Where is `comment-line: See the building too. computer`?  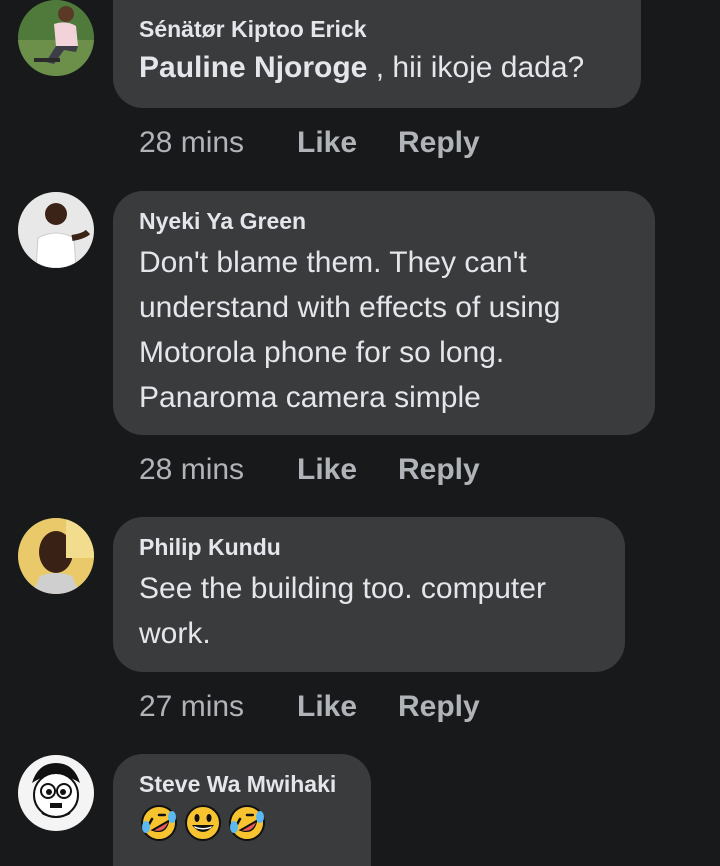 comment-line: See the building too. computer is located at coordinates (342, 588).